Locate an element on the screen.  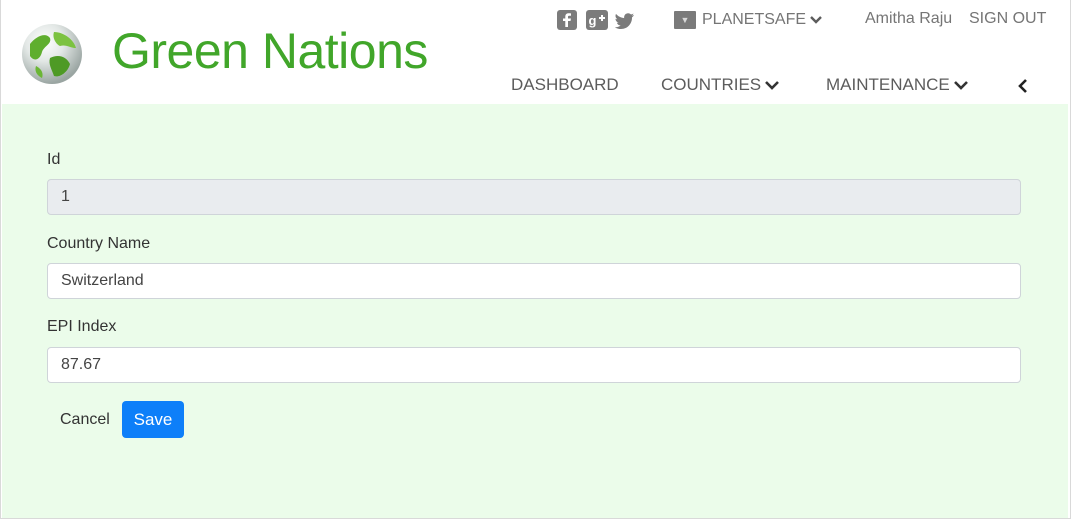
epi-index-input: 87.67 is located at coordinates (534, 365).